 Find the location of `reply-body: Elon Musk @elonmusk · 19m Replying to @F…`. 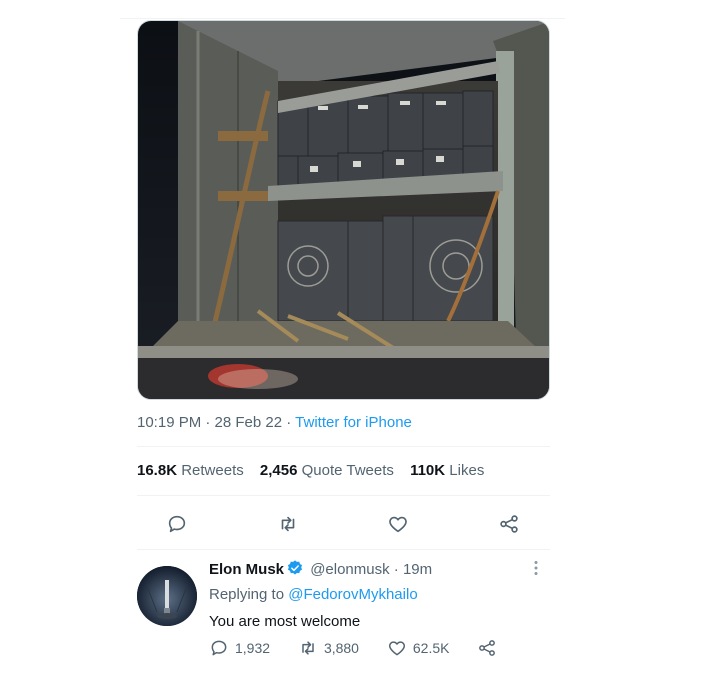

reply-body: Elon Musk @elonmusk · 19m Replying to @F… is located at coordinates (379, 595).